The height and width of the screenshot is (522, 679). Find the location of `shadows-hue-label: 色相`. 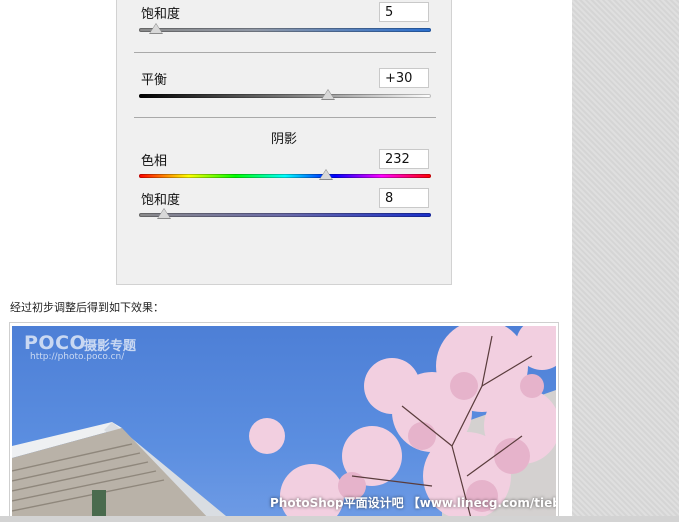

shadows-hue-label: 色相 is located at coordinates (154, 161).